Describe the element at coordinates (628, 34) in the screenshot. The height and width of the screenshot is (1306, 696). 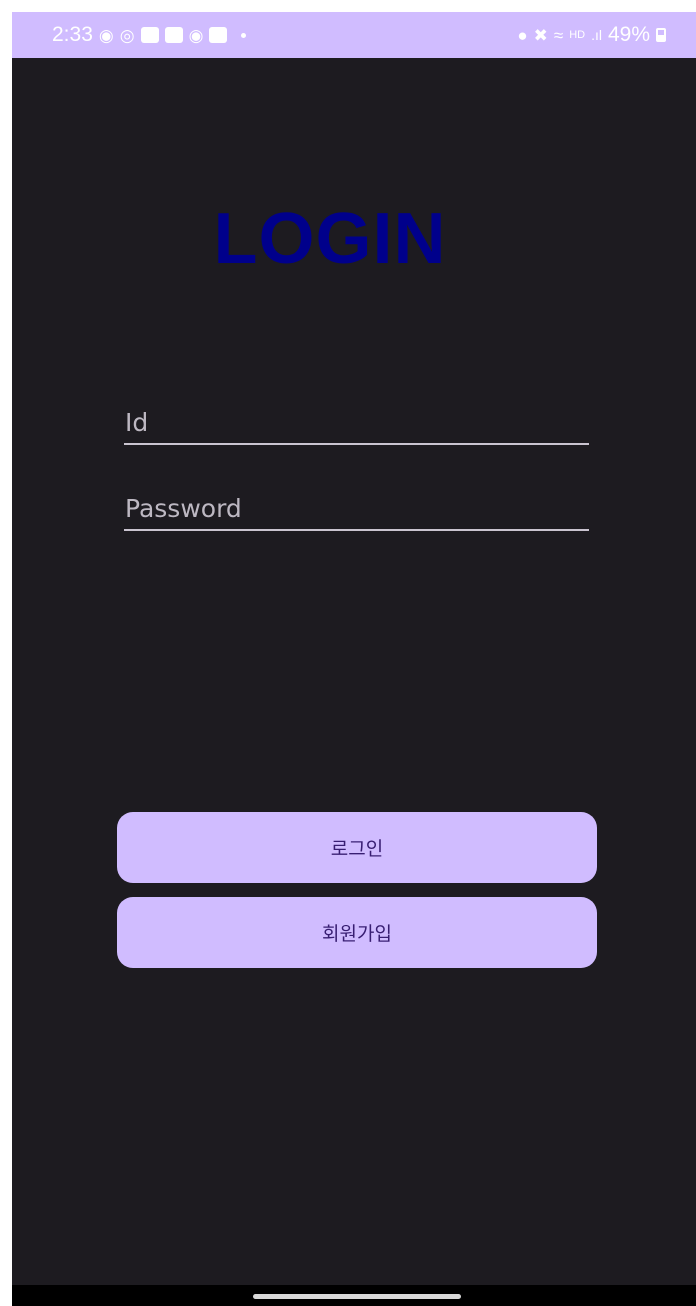
I see `battery-percent: 49%` at that location.